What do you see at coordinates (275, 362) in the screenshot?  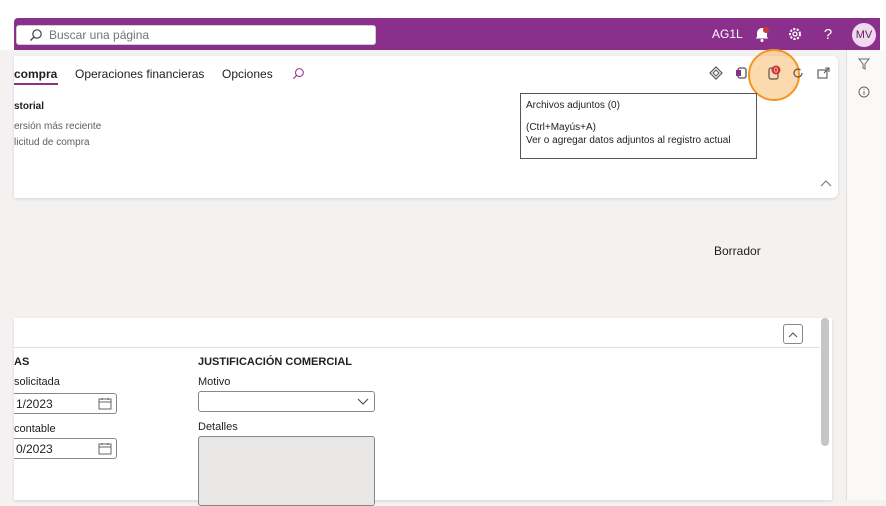 I see `section-title-justification: JUSTIFICACIÓN COMERCIAL` at bounding box center [275, 362].